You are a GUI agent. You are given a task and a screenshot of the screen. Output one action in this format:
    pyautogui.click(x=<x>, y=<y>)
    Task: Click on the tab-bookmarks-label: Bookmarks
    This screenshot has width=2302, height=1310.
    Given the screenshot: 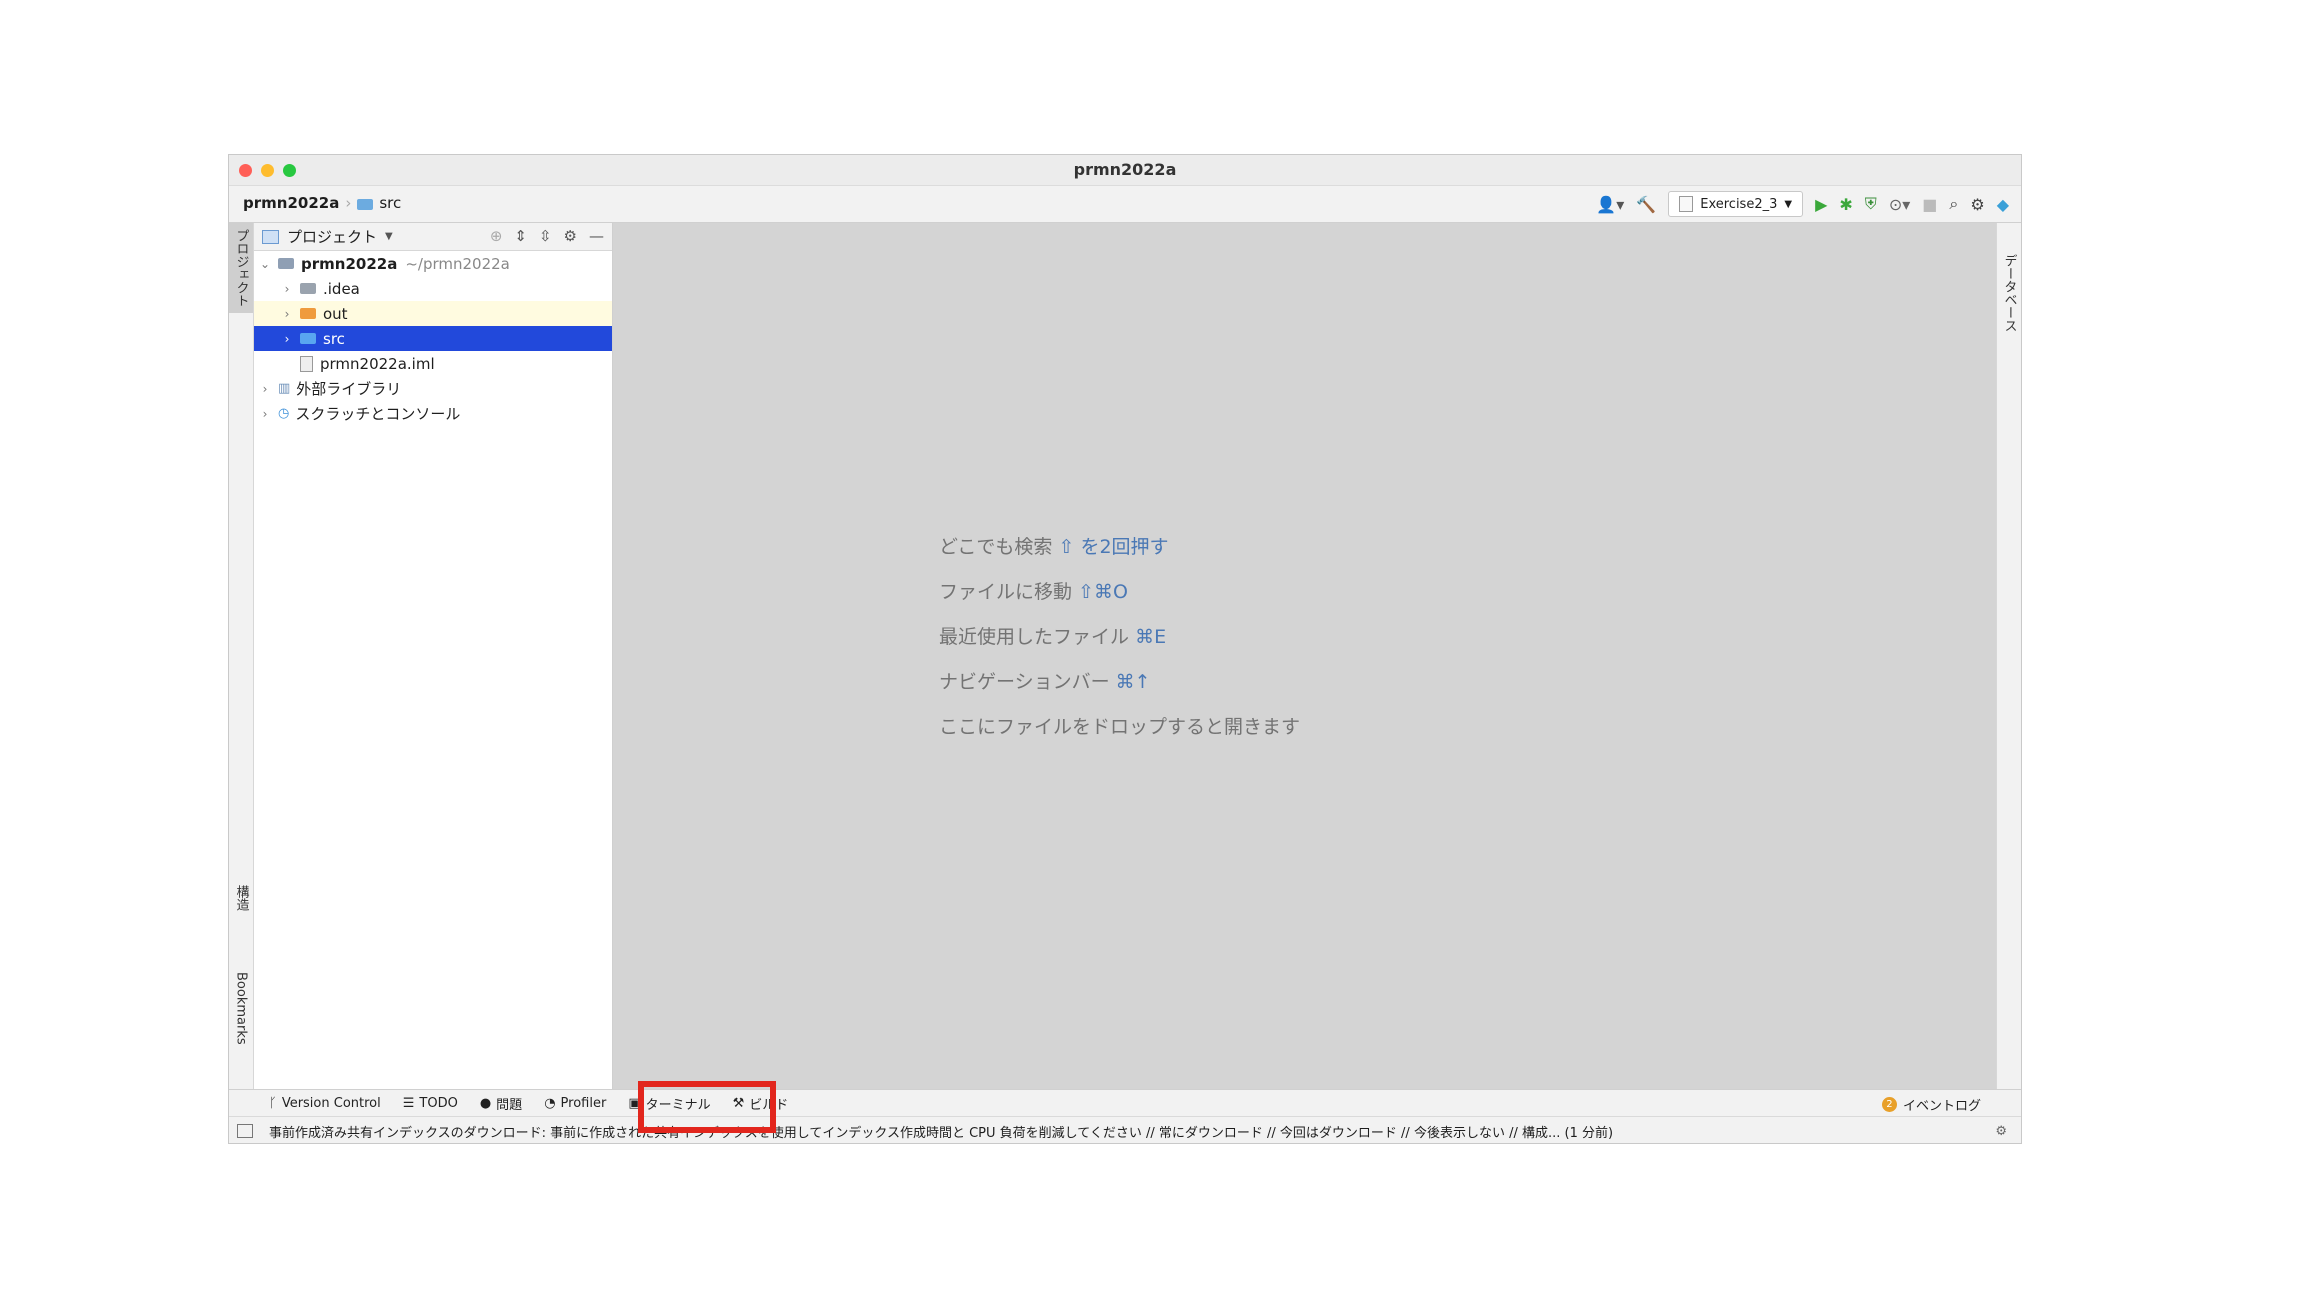 What is the action you would take?
    pyautogui.click(x=241, y=1008)
    